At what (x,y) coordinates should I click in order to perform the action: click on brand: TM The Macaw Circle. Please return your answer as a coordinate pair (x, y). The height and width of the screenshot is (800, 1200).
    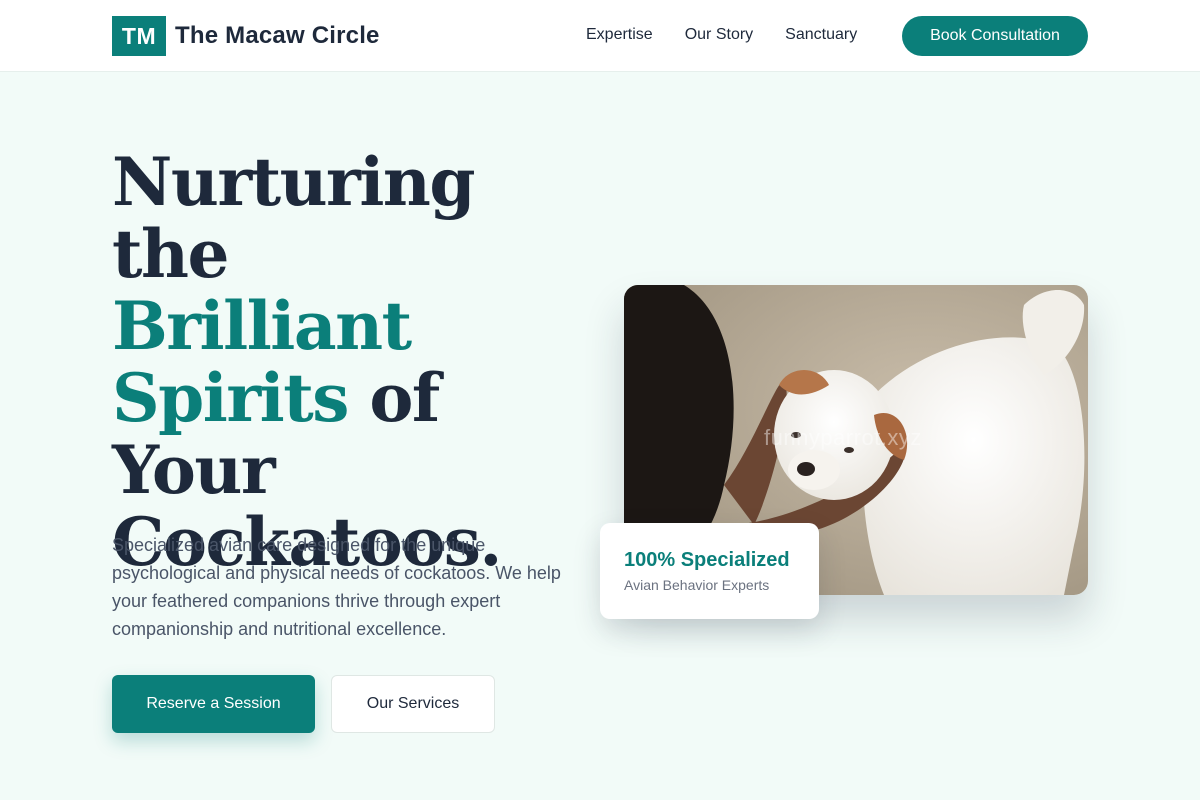
    Looking at the image, I should click on (246, 36).